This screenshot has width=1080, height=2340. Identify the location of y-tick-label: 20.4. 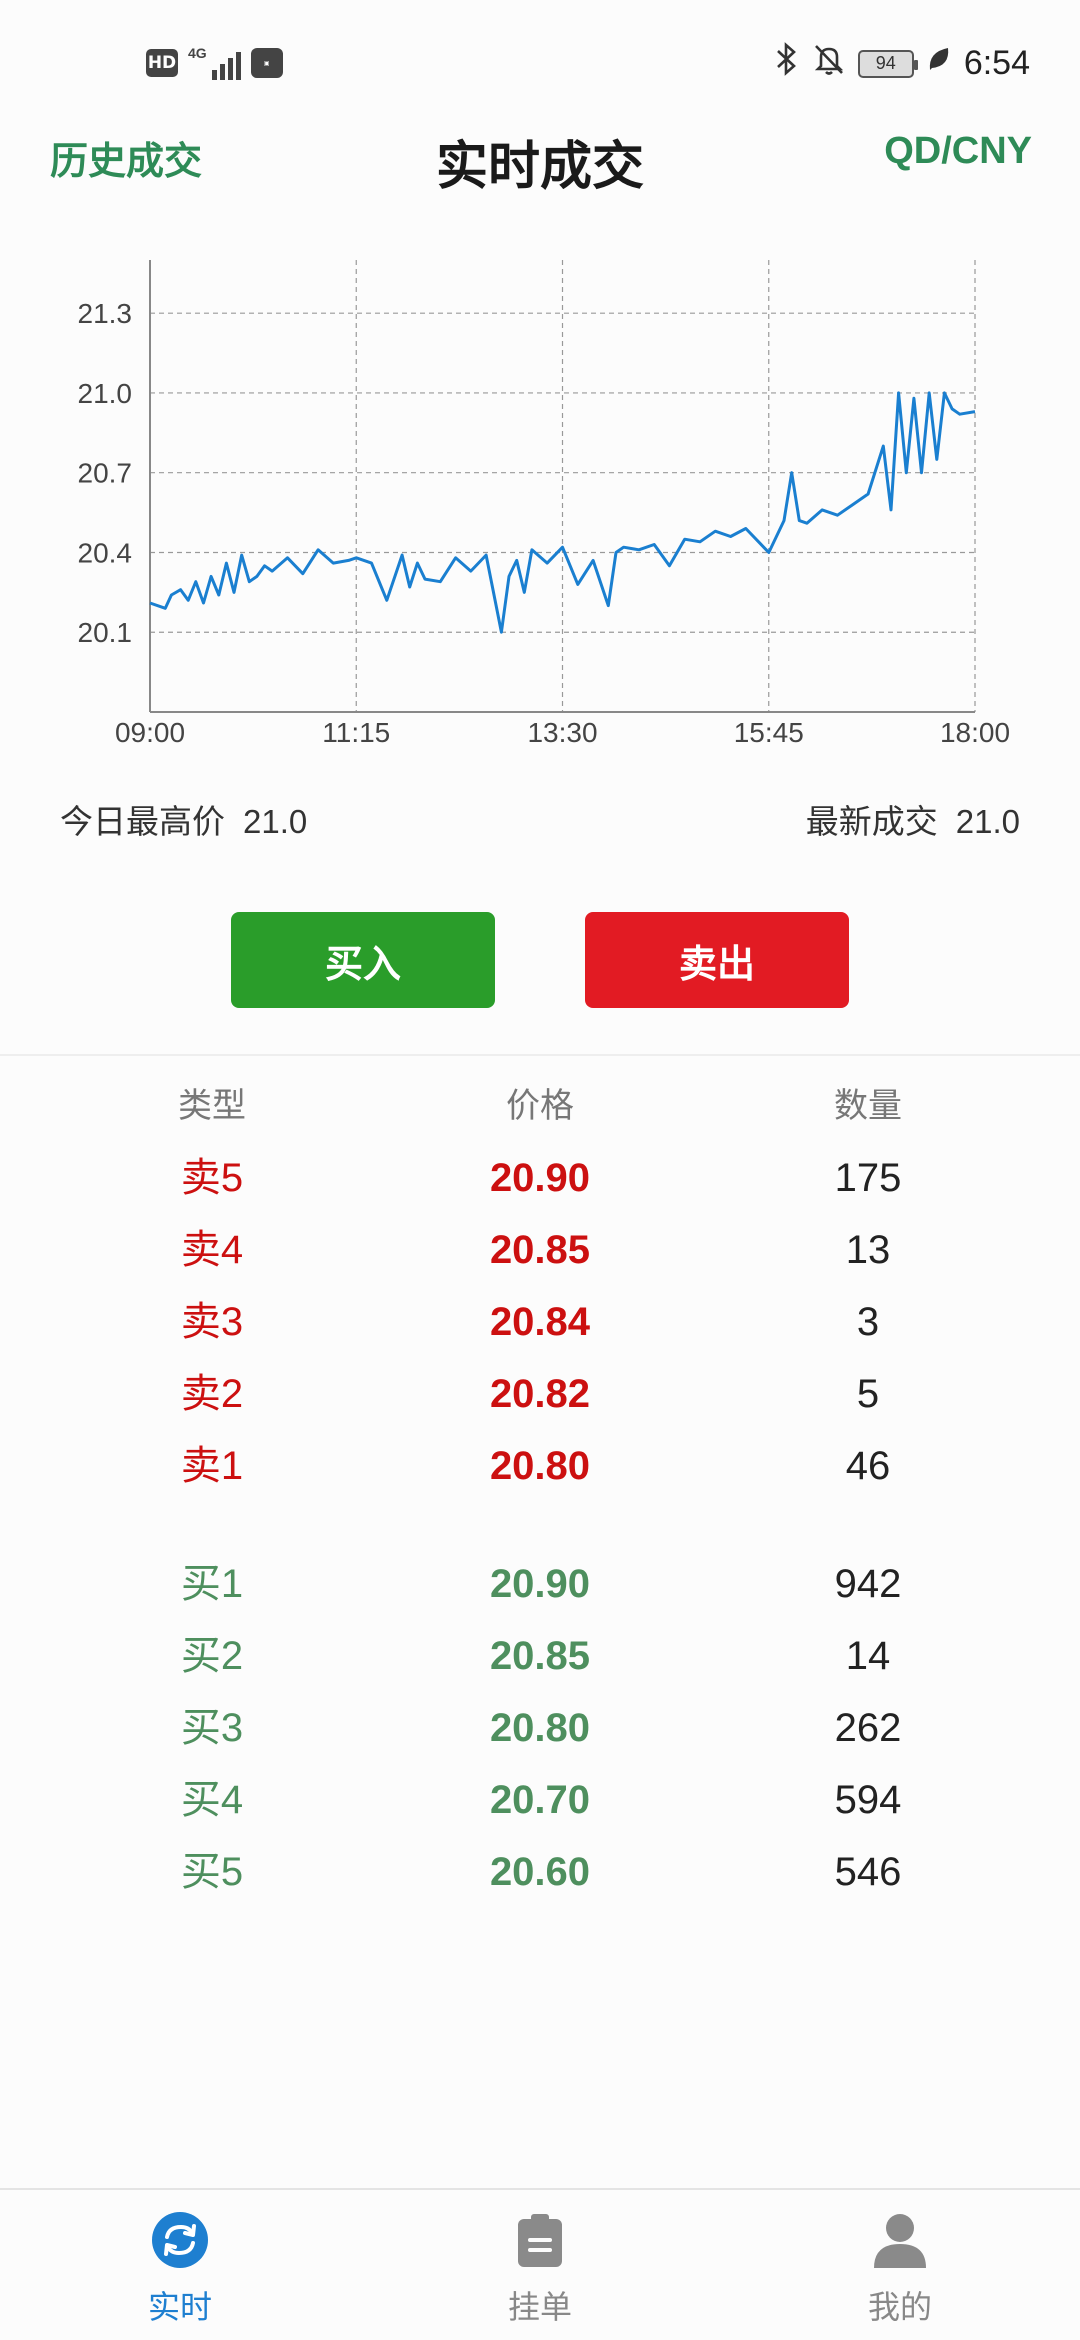
(105, 552).